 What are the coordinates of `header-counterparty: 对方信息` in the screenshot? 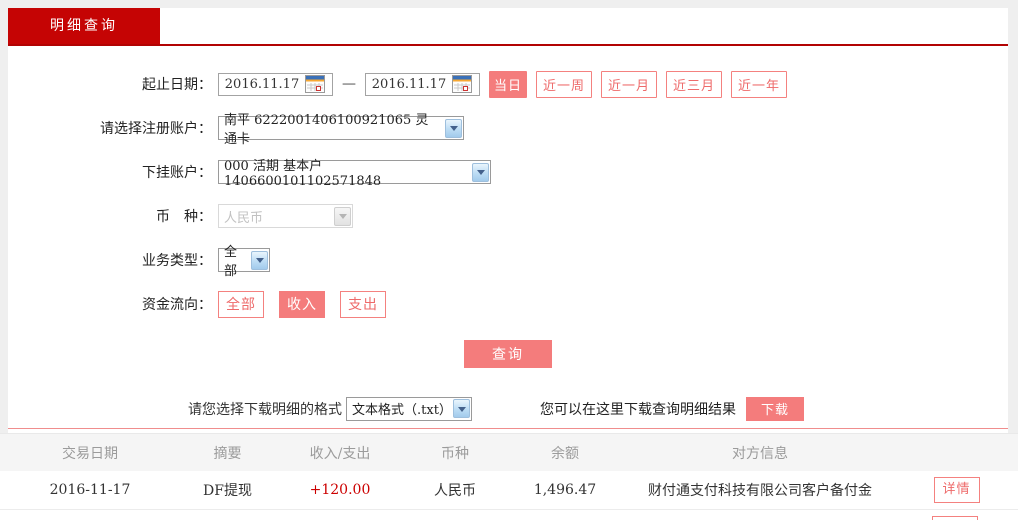 It's located at (760, 453).